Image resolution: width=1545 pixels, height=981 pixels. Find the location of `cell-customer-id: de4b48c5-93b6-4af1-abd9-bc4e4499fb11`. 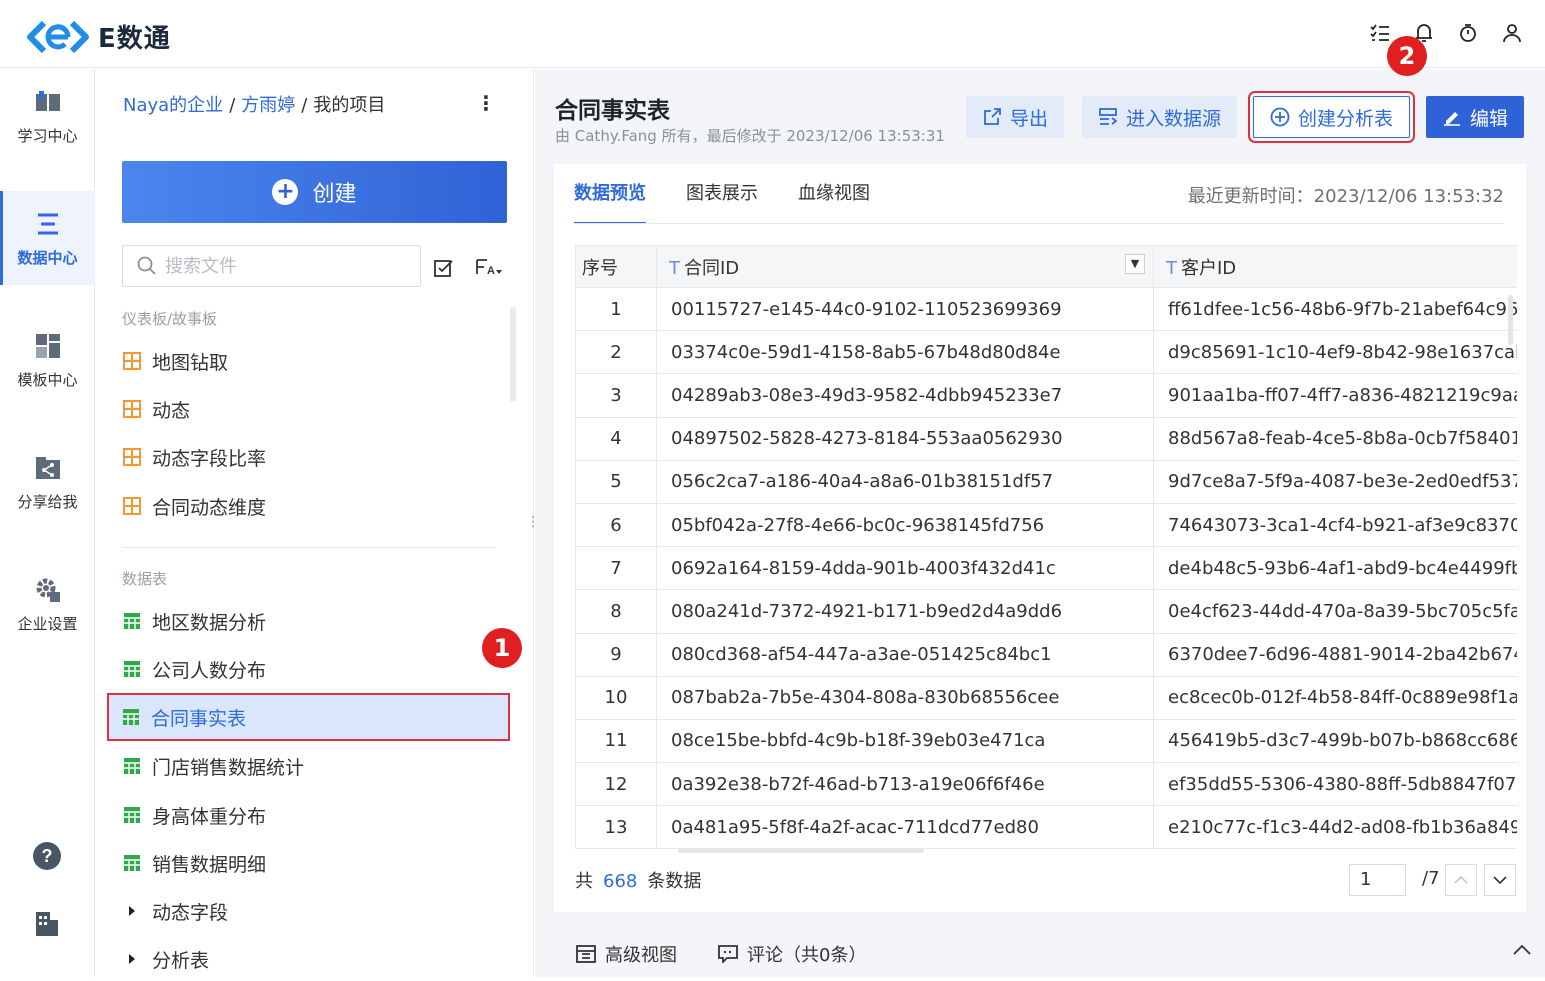

cell-customer-id: de4b48c5-93b6-4af1-abd9-bc4e4499fb11 is located at coordinates (1335, 568).